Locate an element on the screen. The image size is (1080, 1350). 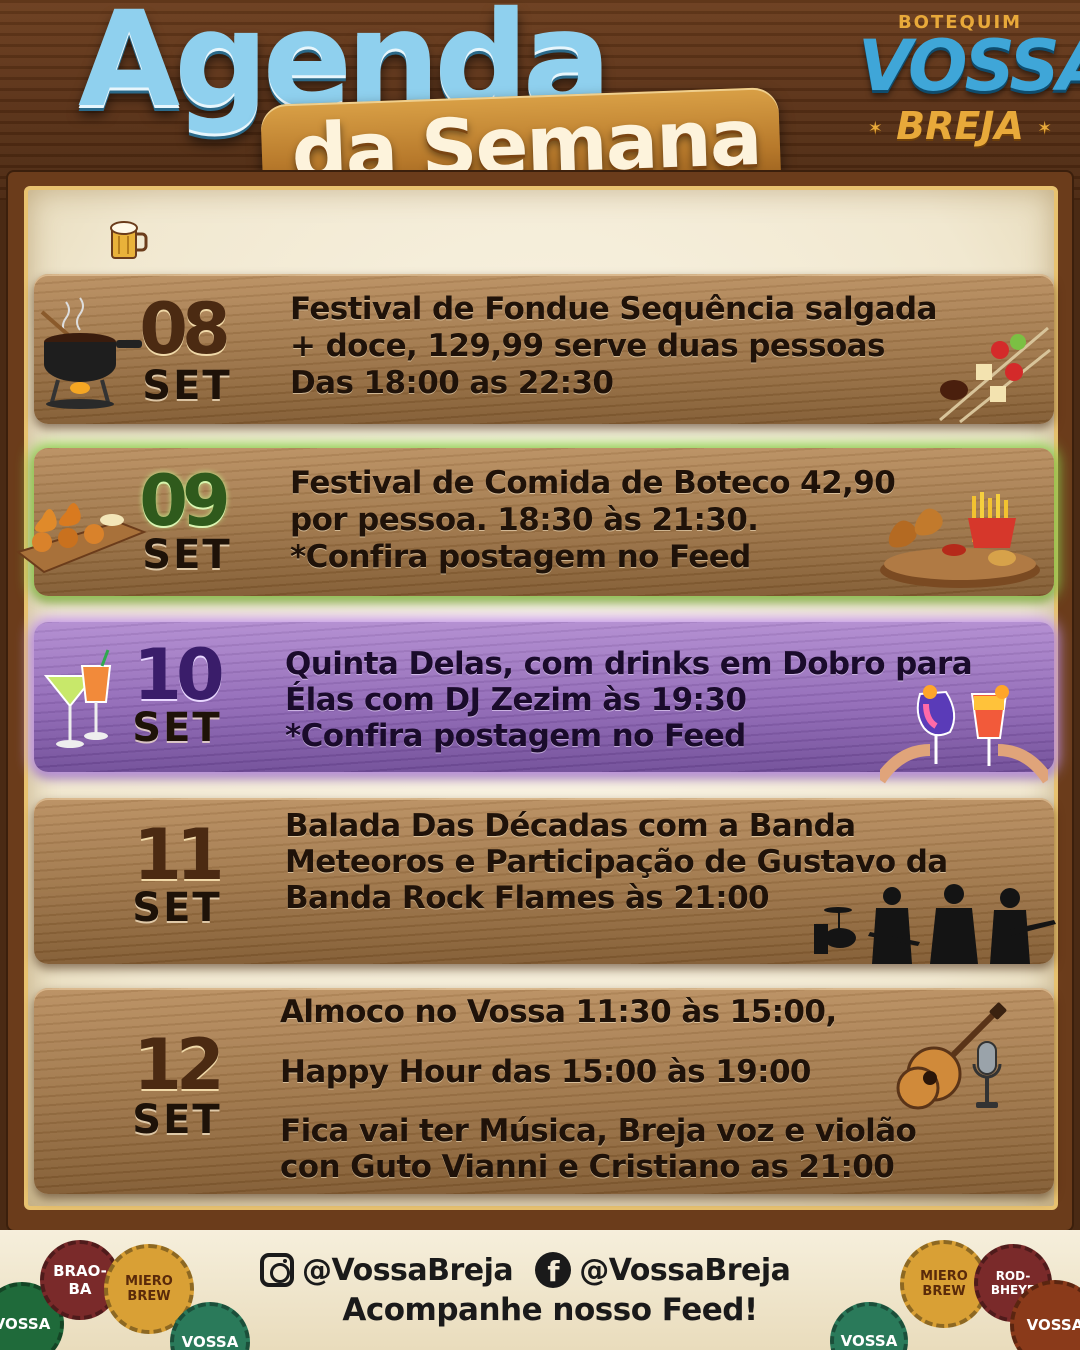
social-handles: @VossaBreja f @VossaBreja is located at coordinates (560, 1270).